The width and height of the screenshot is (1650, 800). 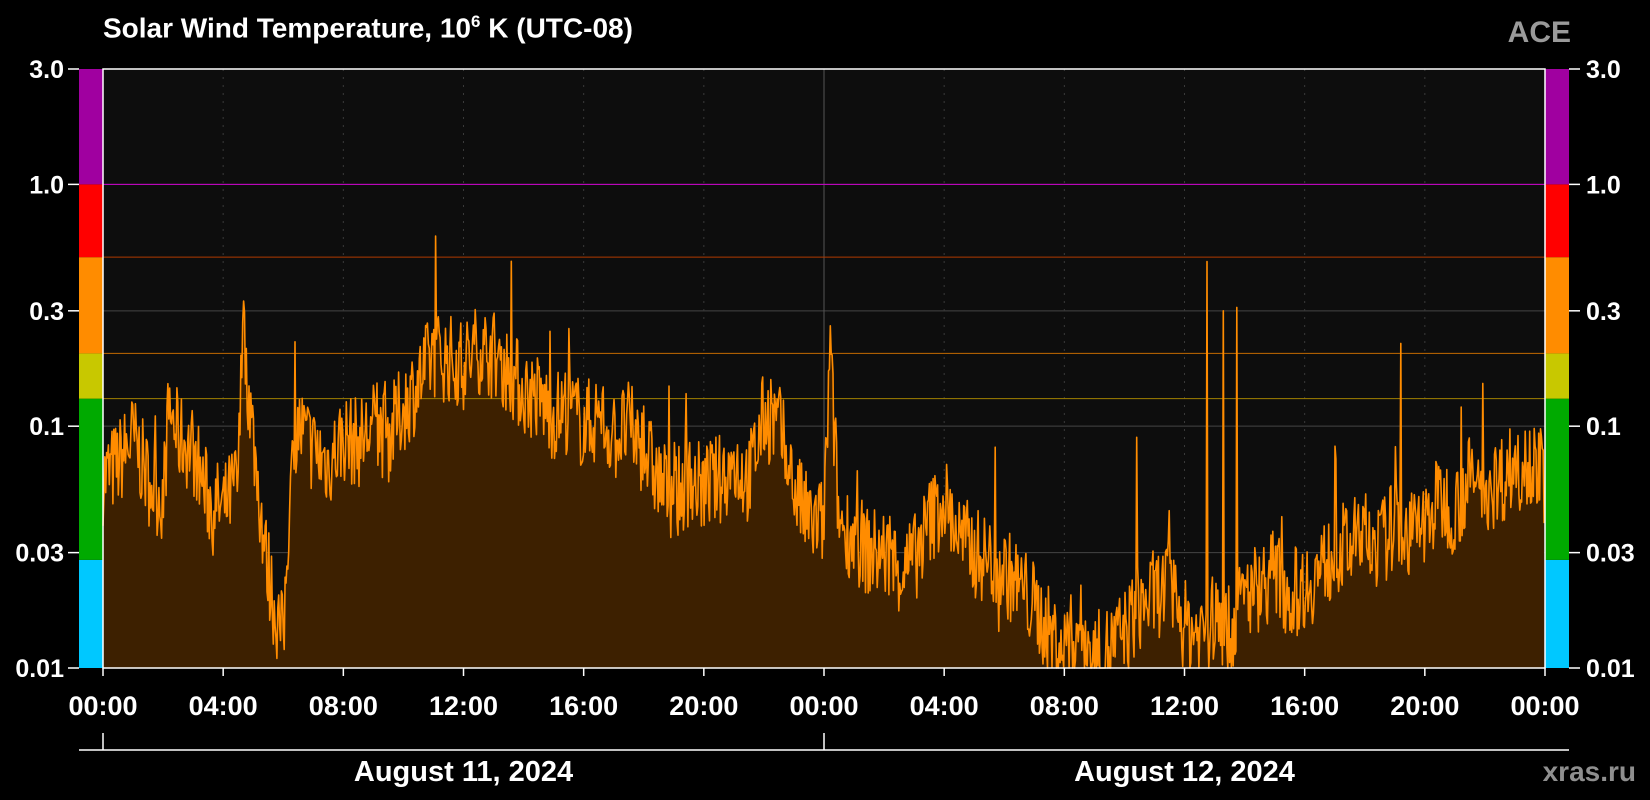 What do you see at coordinates (39, 669) in the screenshot?
I see `y-tick-label-left: 0.01` at bounding box center [39, 669].